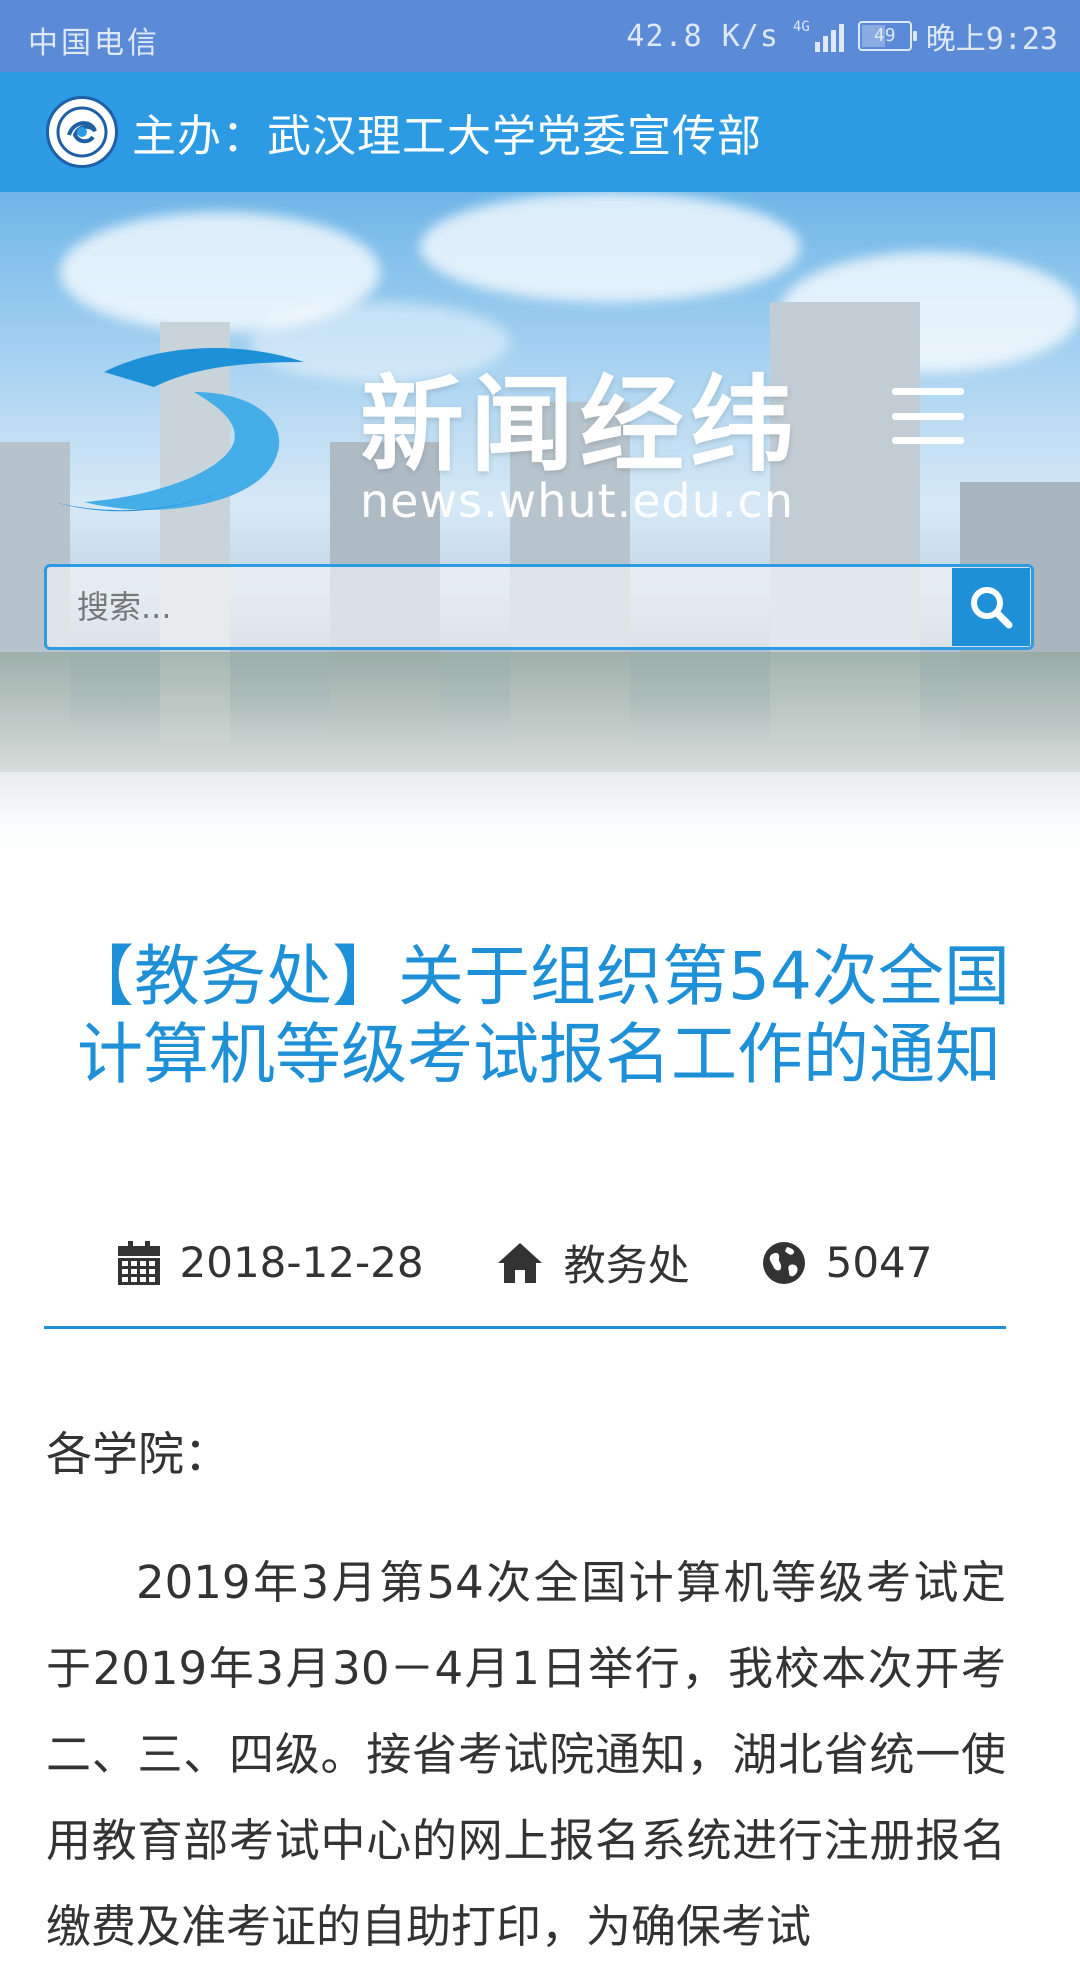  What do you see at coordinates (783, 1262) in the screenshot?
I see `globe-icon` at bounding box center [783, 1262].